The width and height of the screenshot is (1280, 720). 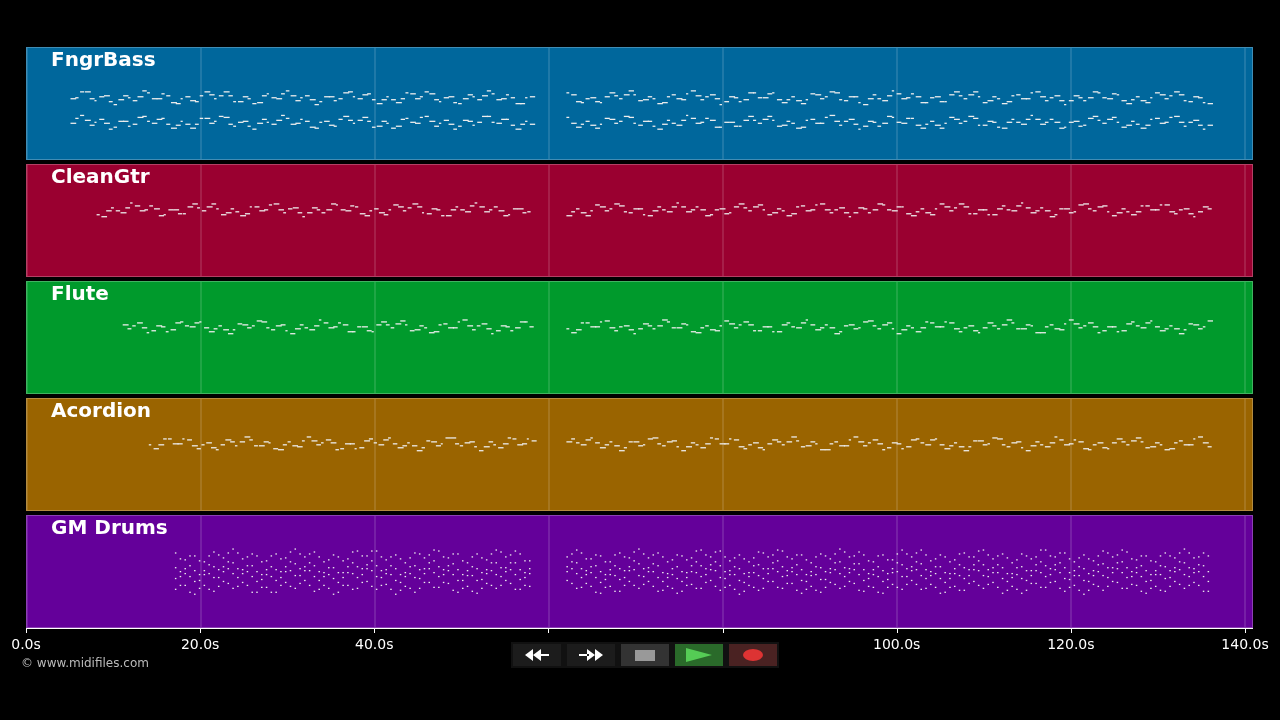 I want to click on copyright-text: © www.midifiles.com, so click(x=85, y=663).